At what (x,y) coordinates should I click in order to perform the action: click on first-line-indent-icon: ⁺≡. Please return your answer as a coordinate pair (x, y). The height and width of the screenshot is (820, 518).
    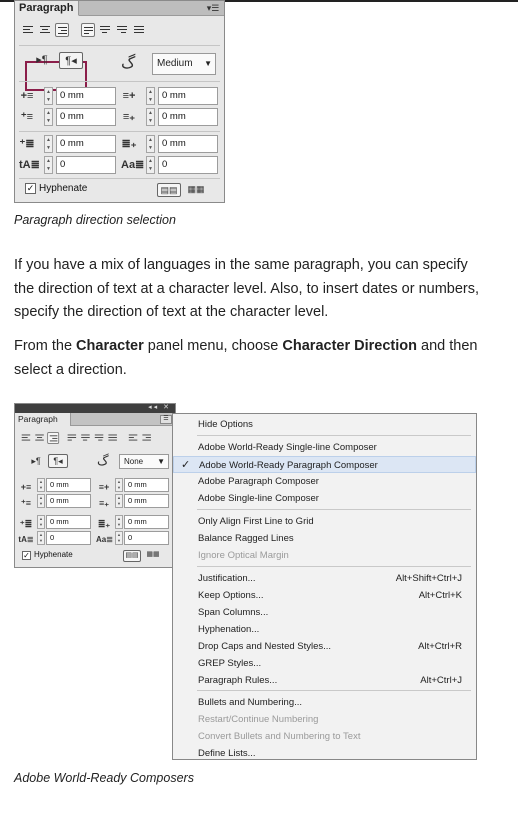
    Looking at the image, I should click on (25, 503).